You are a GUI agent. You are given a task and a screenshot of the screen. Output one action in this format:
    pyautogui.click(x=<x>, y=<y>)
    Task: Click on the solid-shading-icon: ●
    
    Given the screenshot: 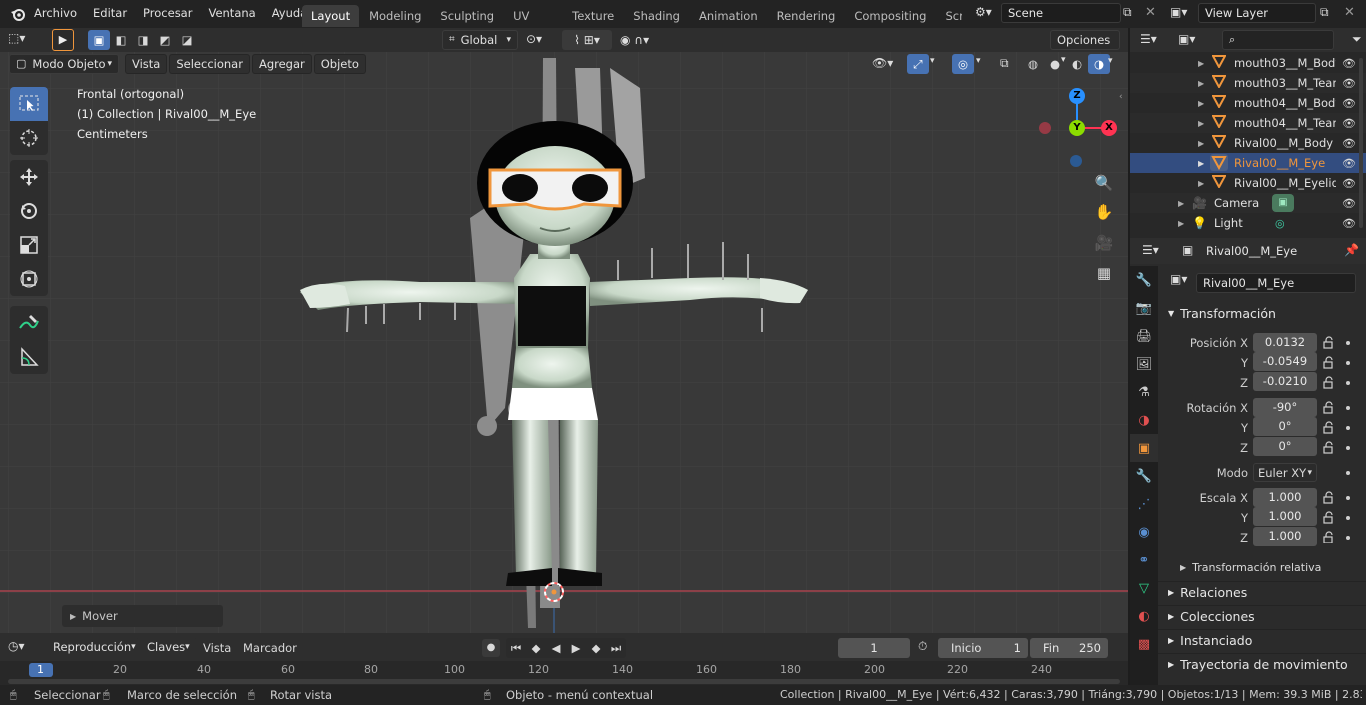 What is the action you would take?
    pyautogui.click(x=1055, y=64)
    